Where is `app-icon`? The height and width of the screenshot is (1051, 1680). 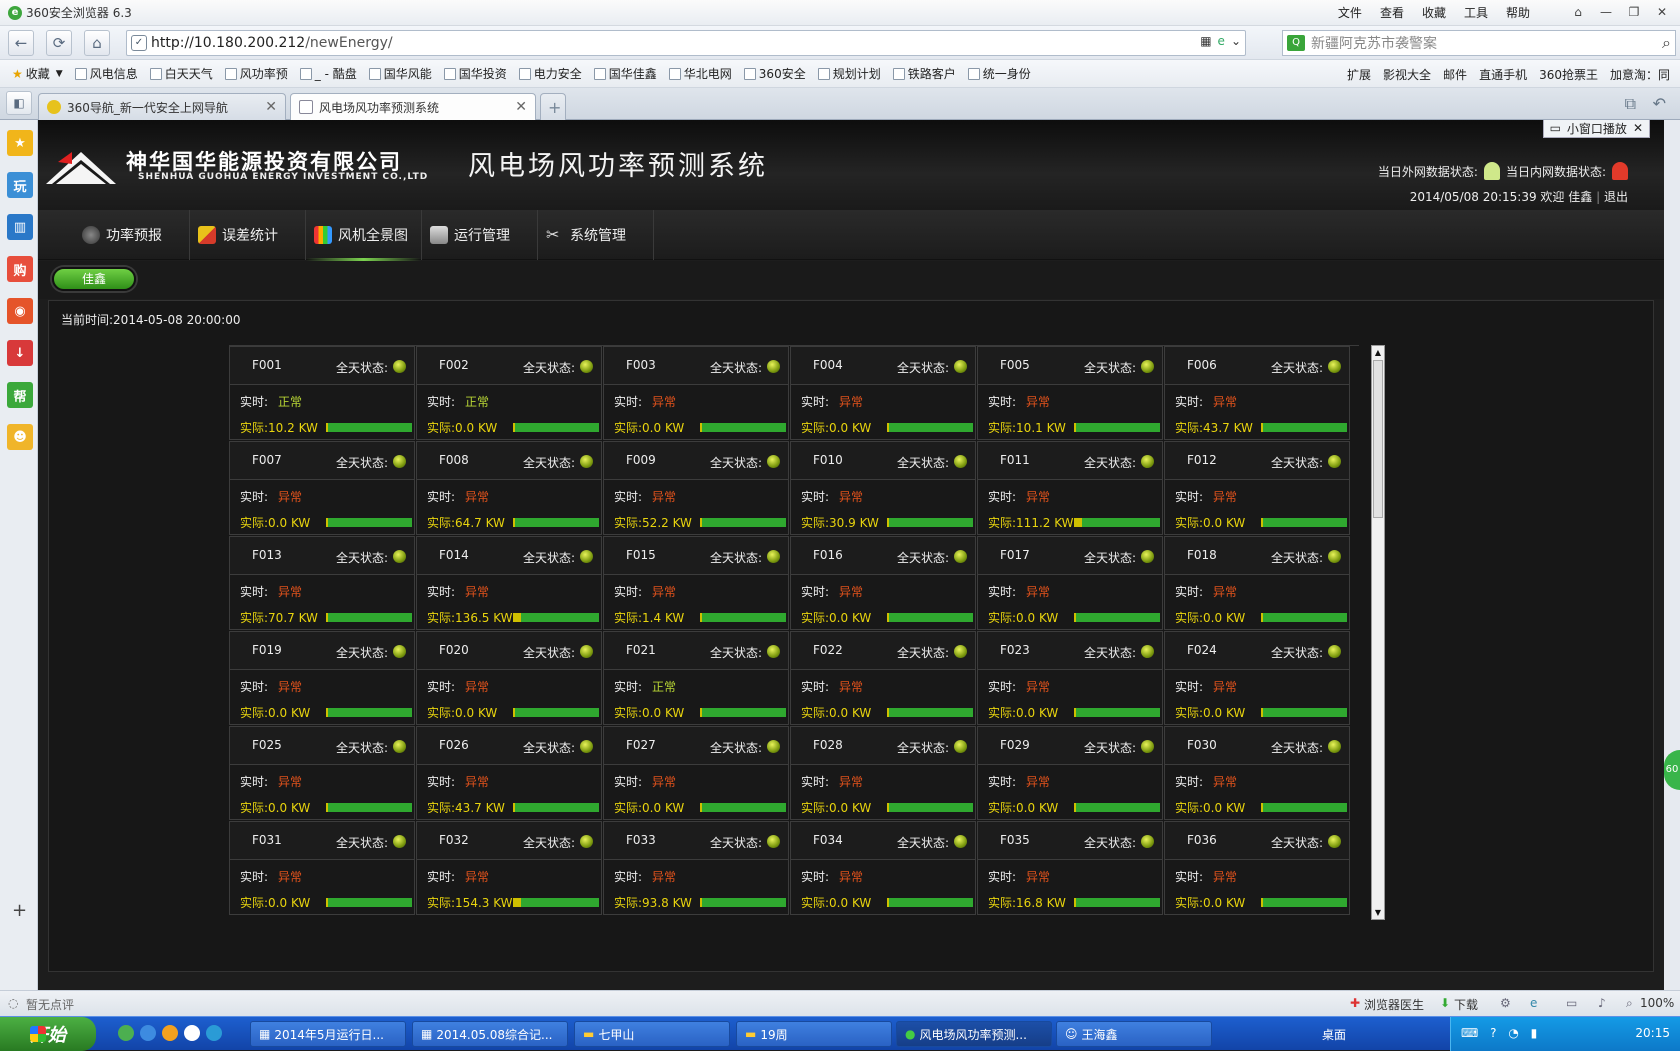 app-icon is located at coordinates (214, 1033).